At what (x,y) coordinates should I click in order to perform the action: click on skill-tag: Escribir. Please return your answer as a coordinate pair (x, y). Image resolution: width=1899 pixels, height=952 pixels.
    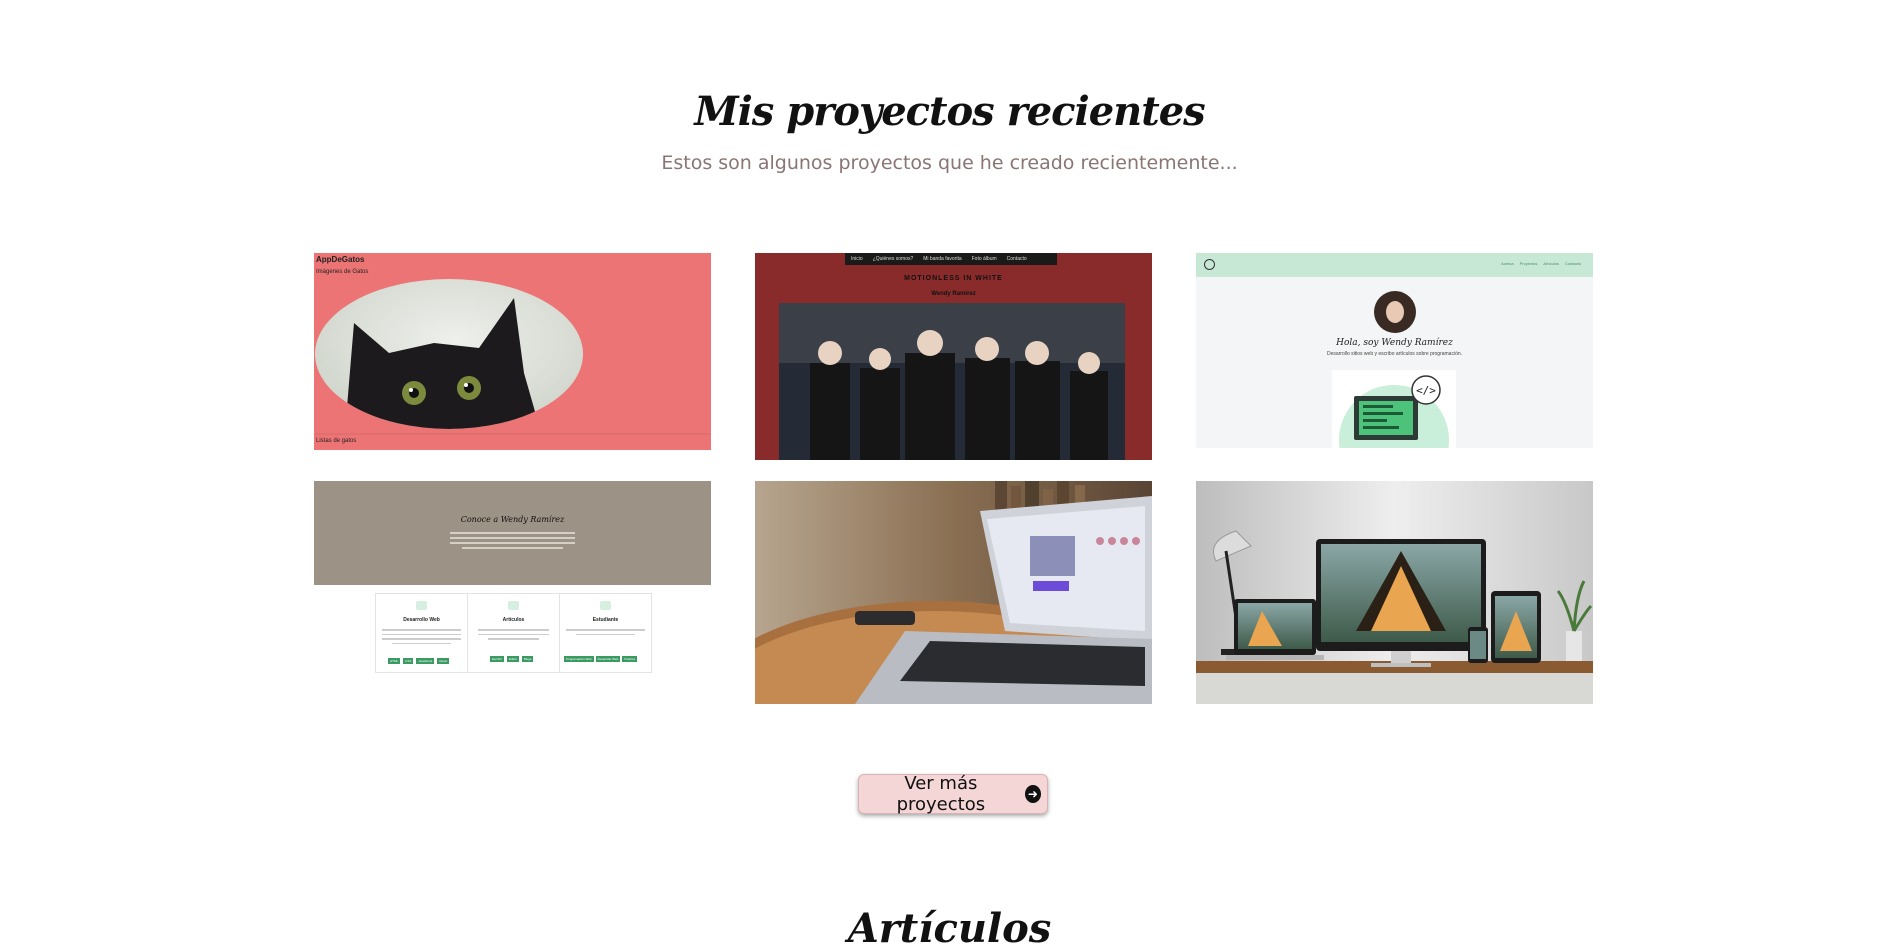
    Looking at the image, I should click on (497, 659).